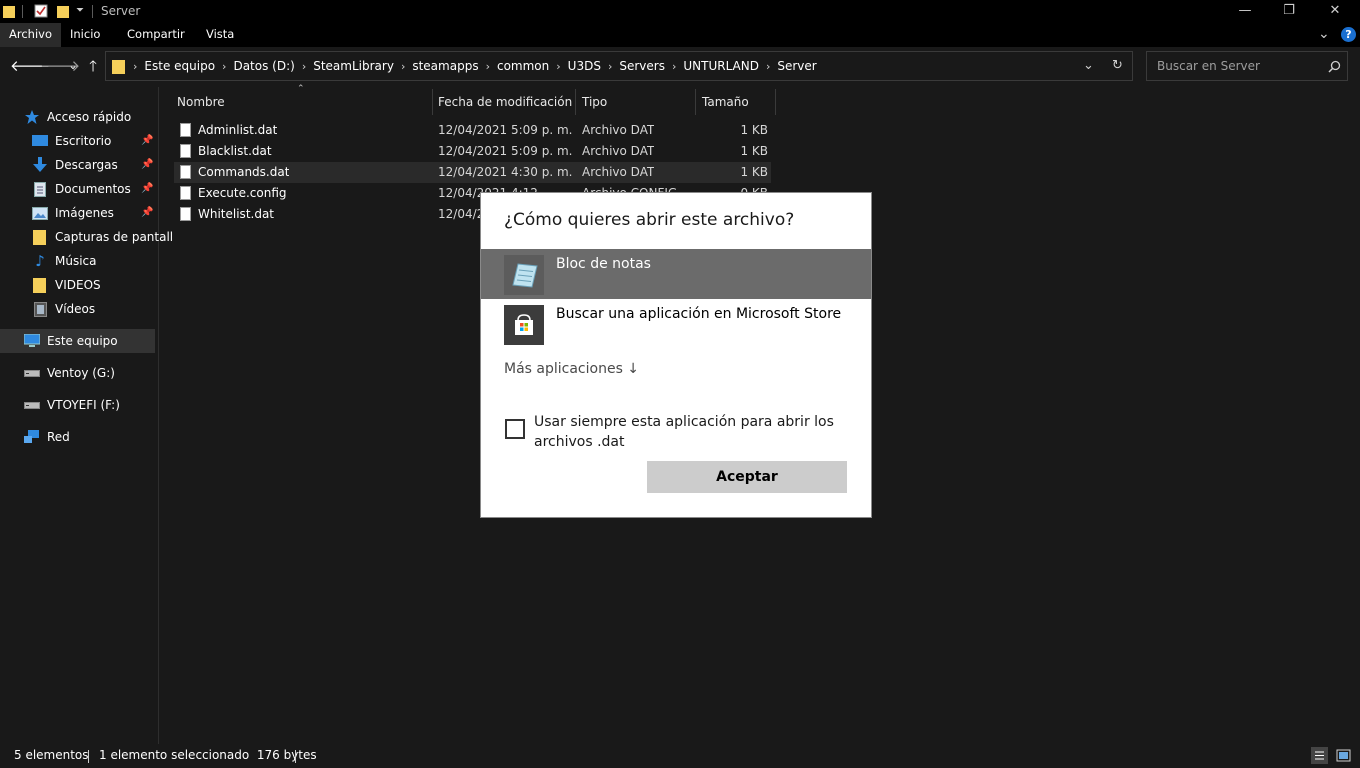 Image resolution: width=1360 pixels, height=768 pixels. What do you see at coordinates (60, 66) in the screenshot?
I see `forward-button: 🡒` at bounding box center [60, 66].